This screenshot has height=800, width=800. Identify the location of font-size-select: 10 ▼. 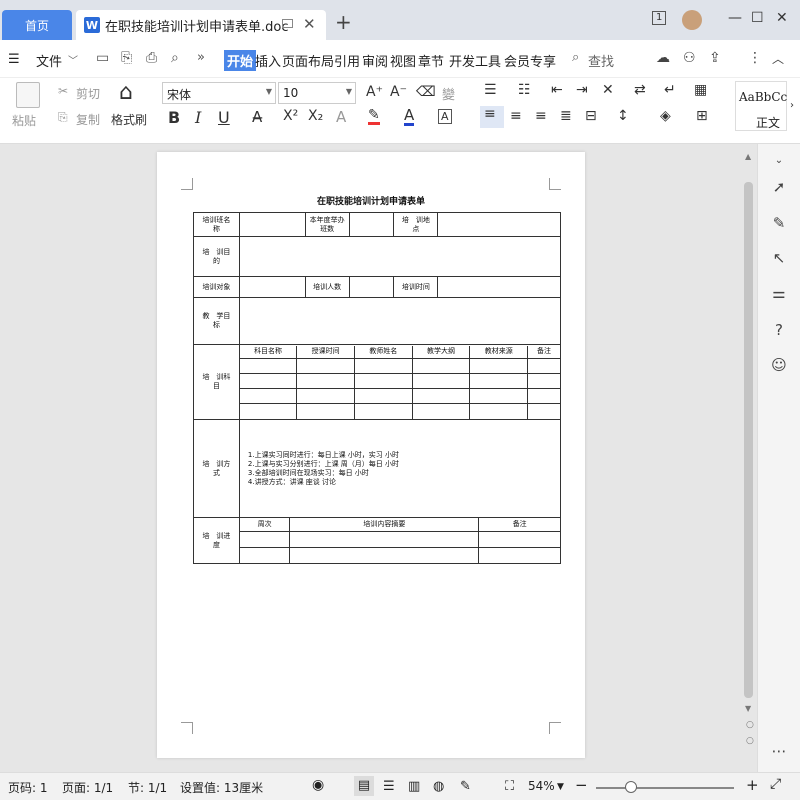
(317, 93).